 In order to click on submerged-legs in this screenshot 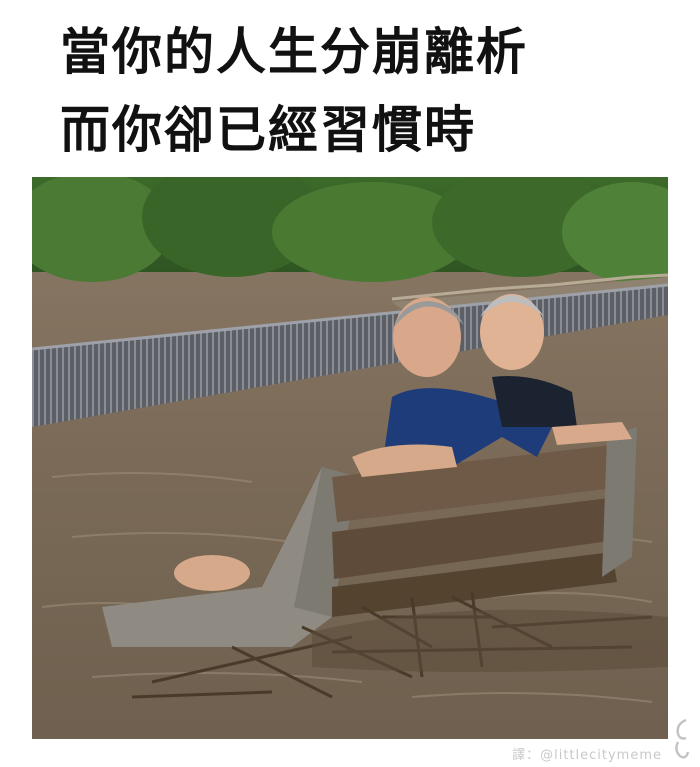, I will do `click(212, 573)`.